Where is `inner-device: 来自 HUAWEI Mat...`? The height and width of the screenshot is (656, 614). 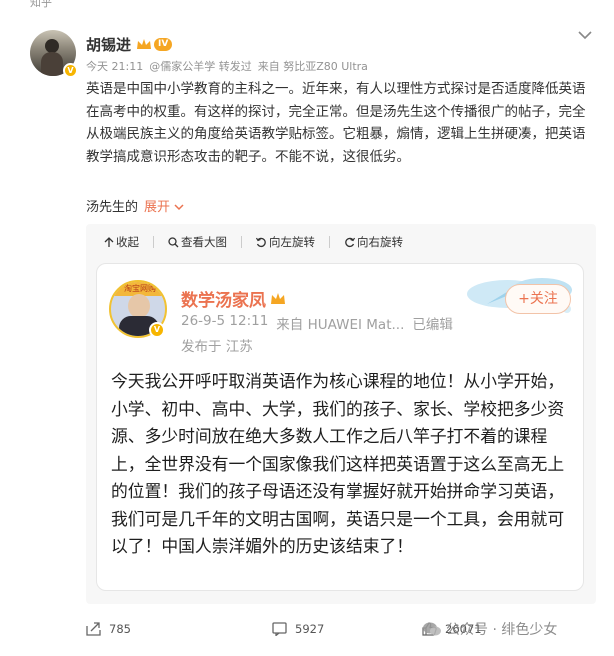 inner-device: 来自 HUAWEI Mat... is located at coordinates (340, 325).